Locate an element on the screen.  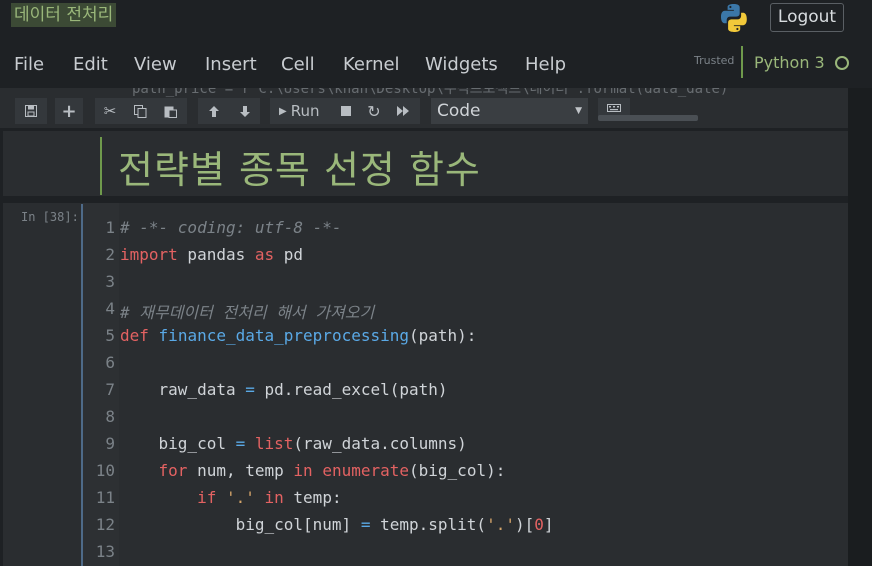
code-token: 0 is located at coordinates (539, 524).